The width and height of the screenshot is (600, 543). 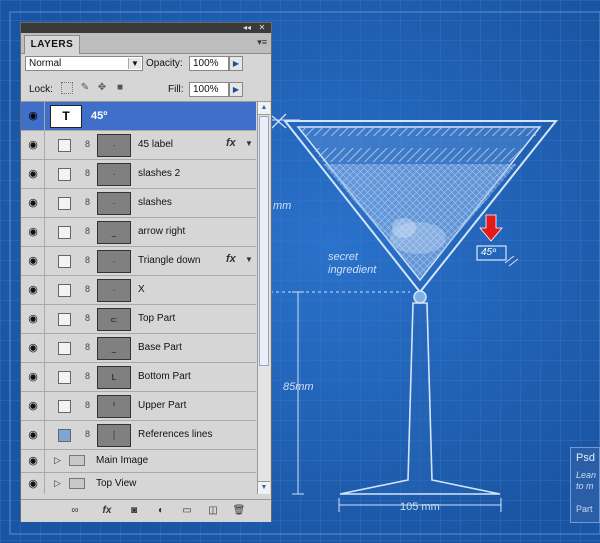 What do you see at coordinates (116, 483) in the screenshot?
I see `group-name: Top View` at bounding box center [116, 483].